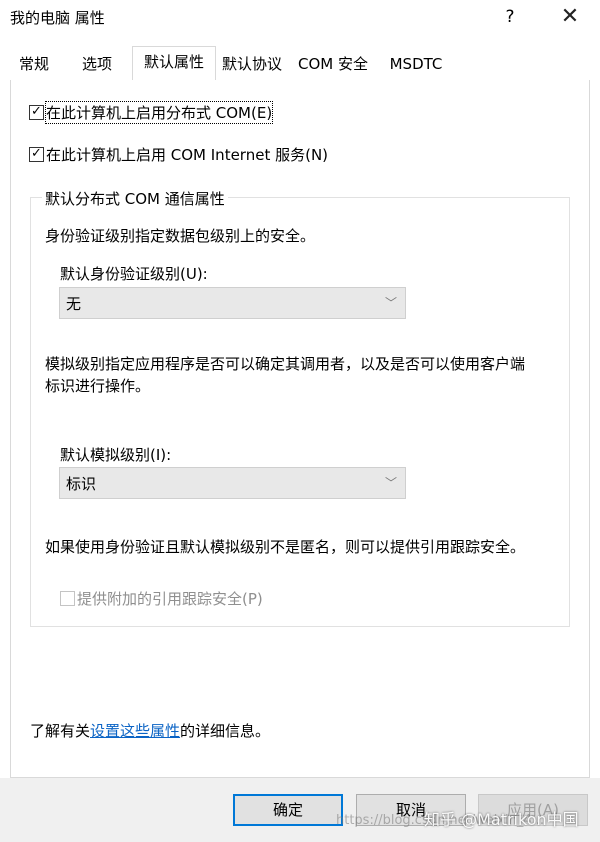  What do you see at coordinates (285, 547) in the screenshot?
I see `reference-tracking-description: 如果使用身份验证且默认模拟级别不是匿名，则可以提供引用跟踪安全。` at bounding box center [285, 547].